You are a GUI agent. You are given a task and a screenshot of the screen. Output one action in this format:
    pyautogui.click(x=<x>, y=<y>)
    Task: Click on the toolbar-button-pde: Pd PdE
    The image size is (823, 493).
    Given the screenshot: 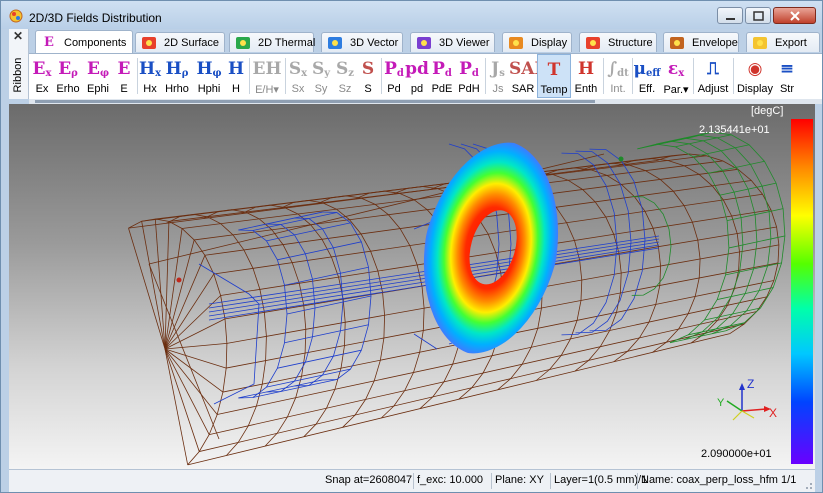 What is the action you would take?
    pyautogui.click(x=442, y=76)
    